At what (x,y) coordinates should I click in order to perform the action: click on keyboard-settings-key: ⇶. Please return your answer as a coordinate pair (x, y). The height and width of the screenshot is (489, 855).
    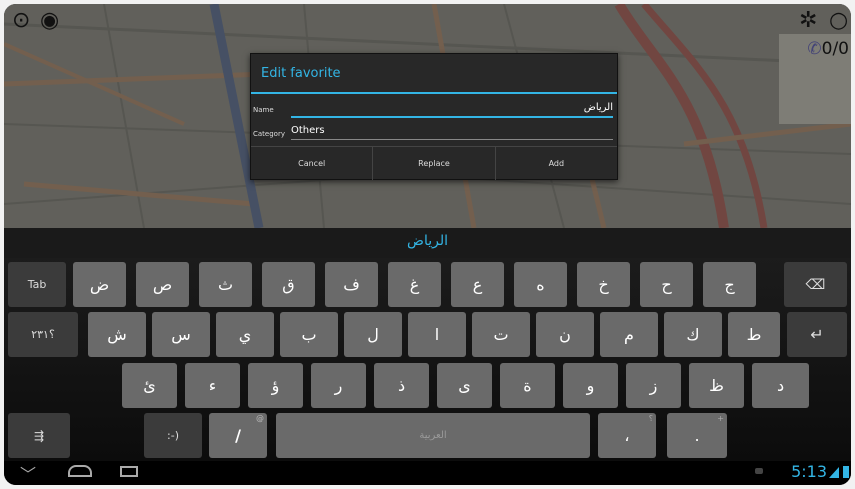
    Looking at the image, I should click on (39, 435).